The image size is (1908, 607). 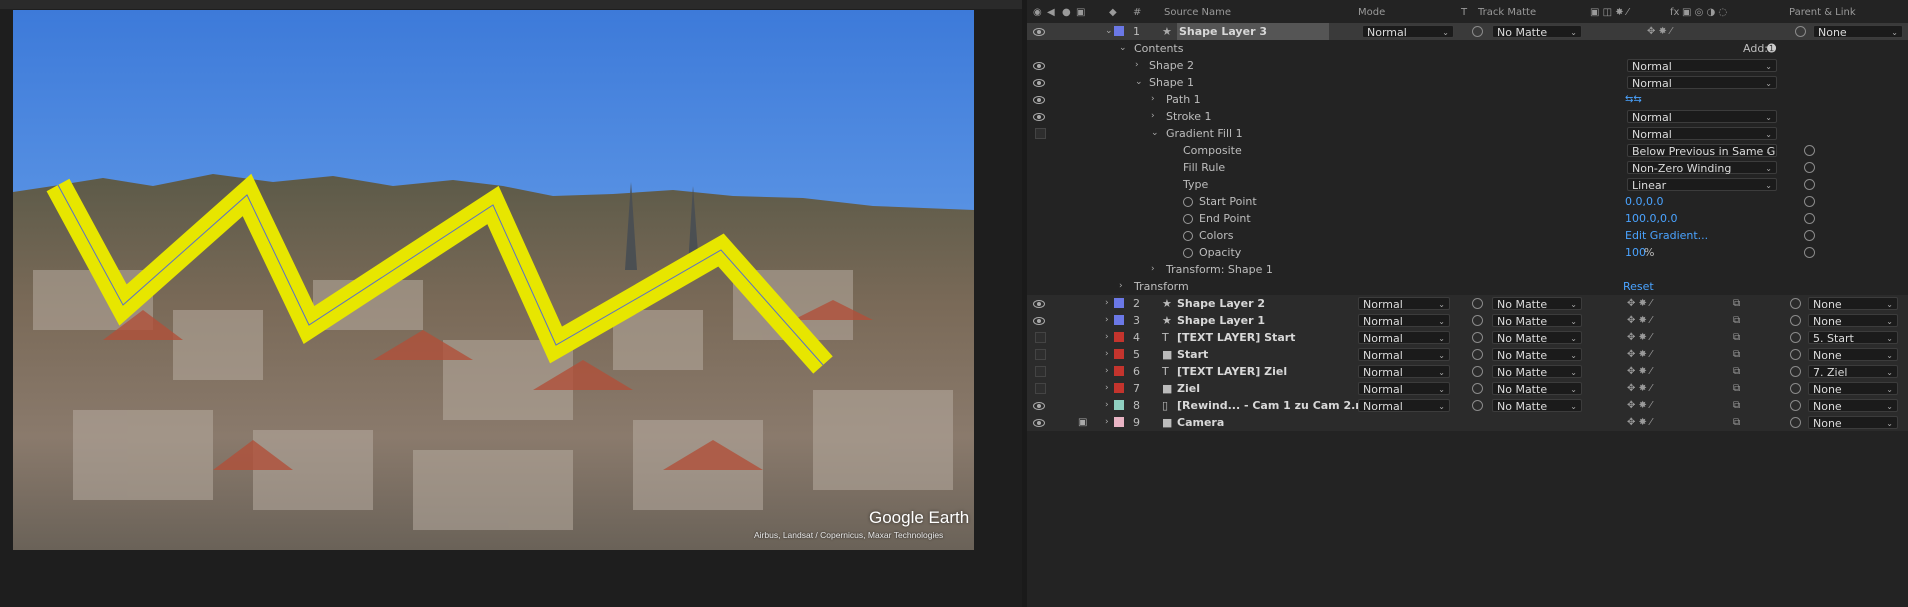 What do you see at coordinates (1236, 337) in the screenshot?
I see `layer-name: [TEXT LAYER] Start` at bounding box center [1236, 337].